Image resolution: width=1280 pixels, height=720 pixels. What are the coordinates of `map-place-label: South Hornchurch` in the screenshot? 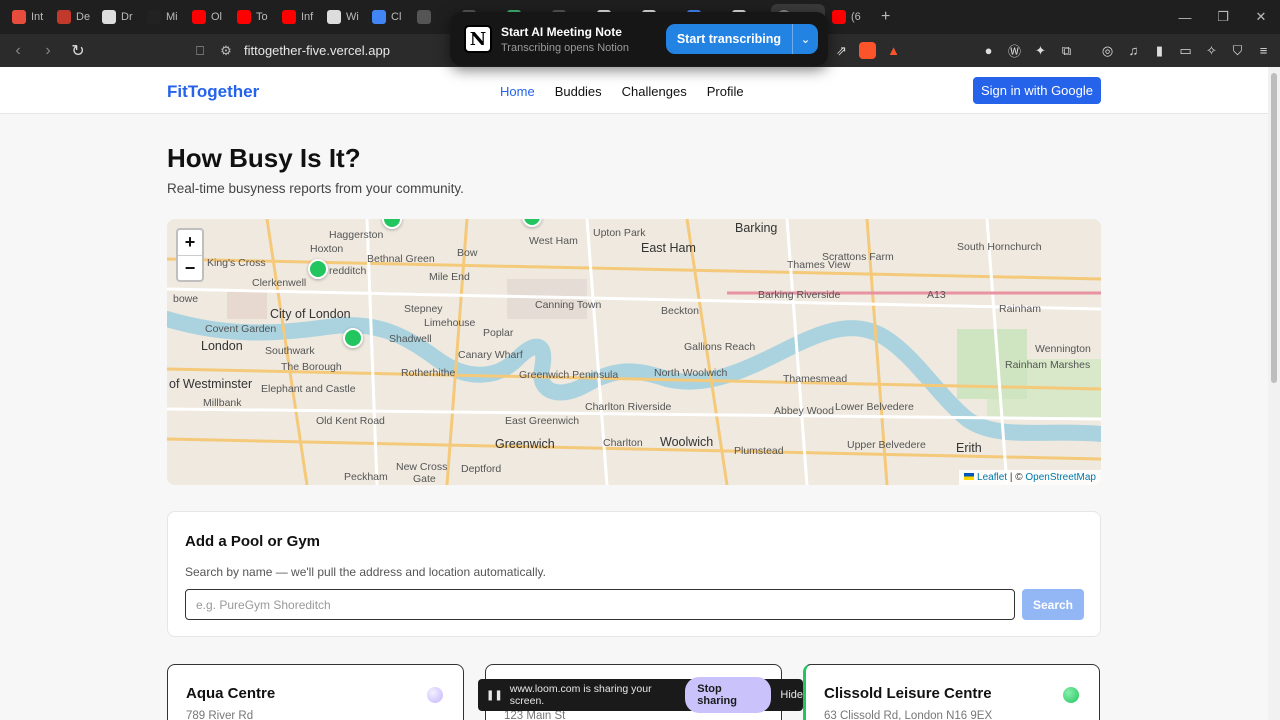 It's located at (999, 247).